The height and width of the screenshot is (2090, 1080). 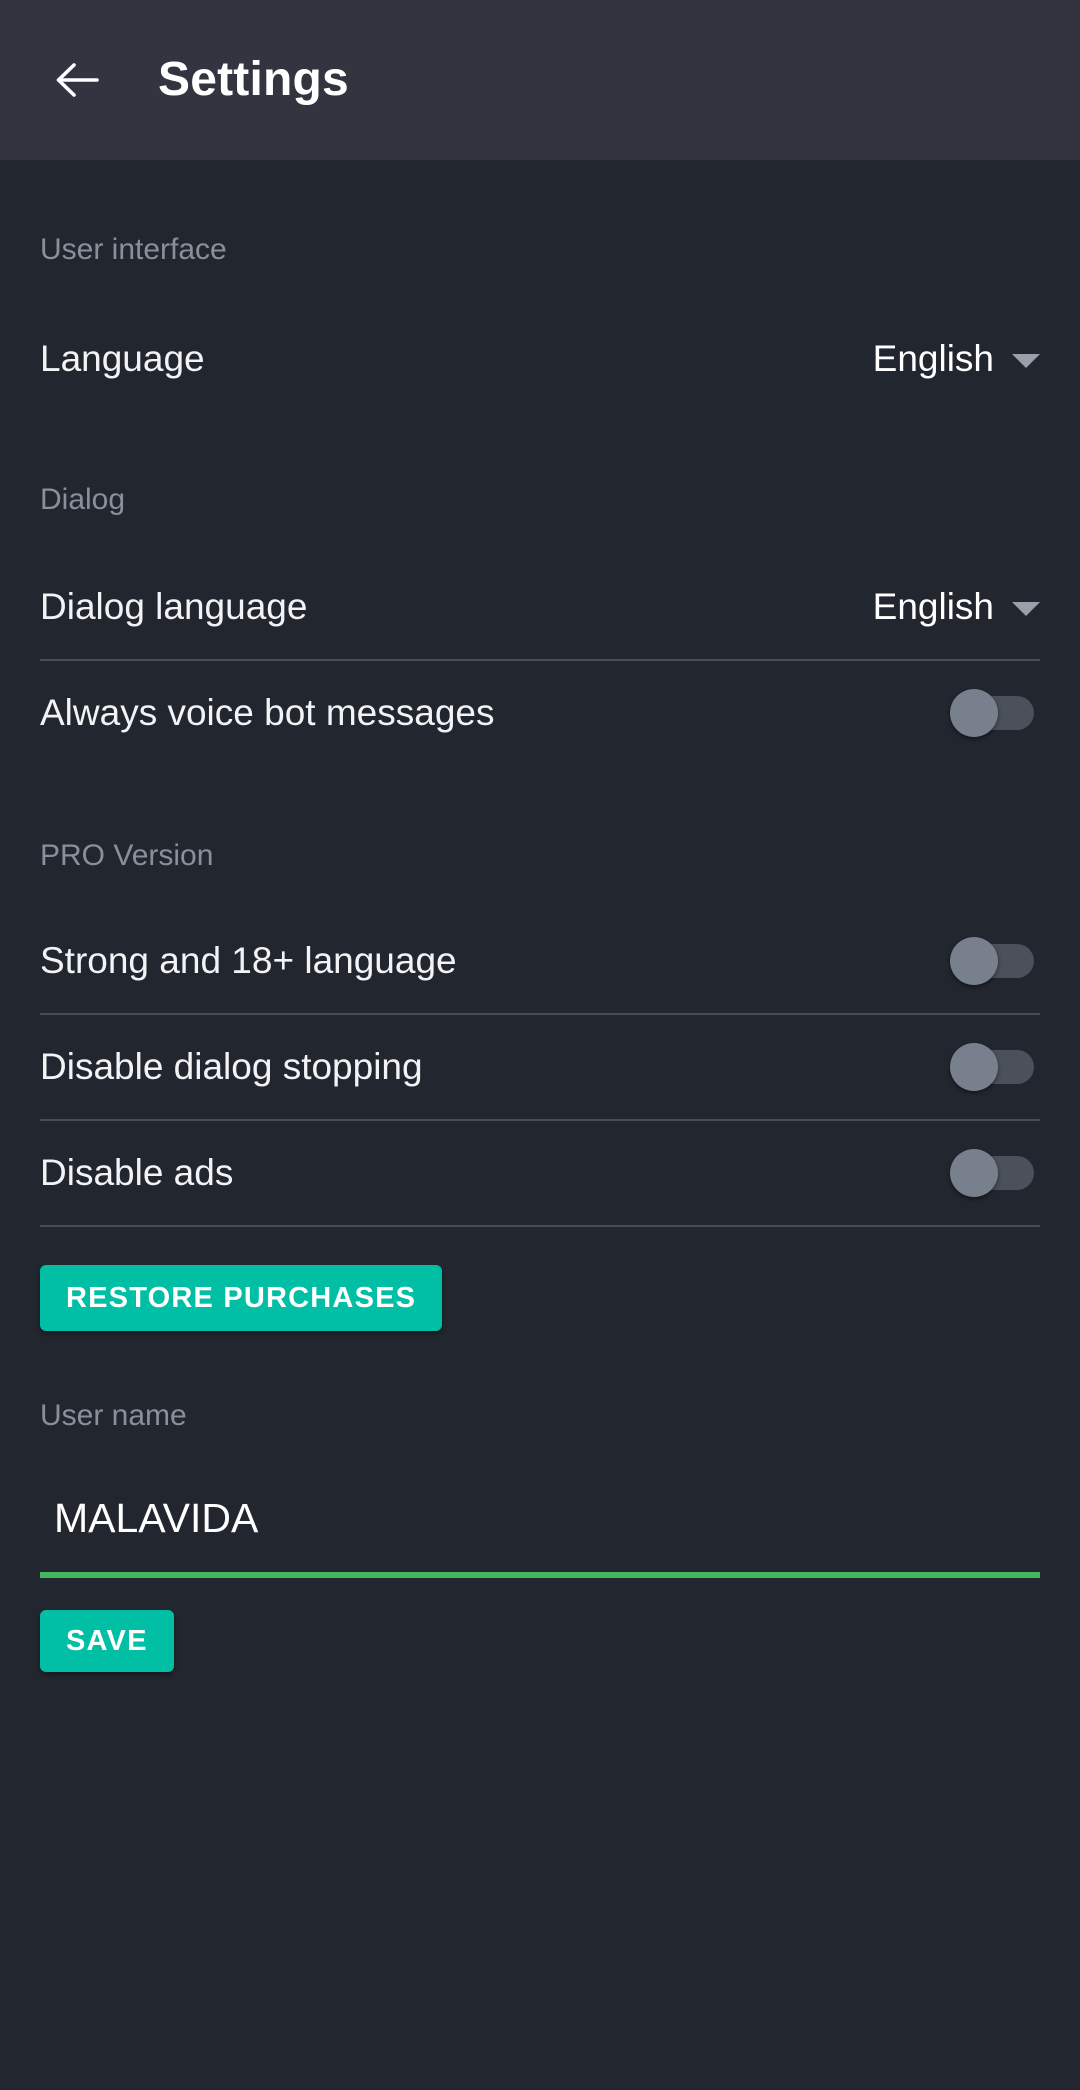 I want to click on language-dropdown: English, so click(x=956, y=359).